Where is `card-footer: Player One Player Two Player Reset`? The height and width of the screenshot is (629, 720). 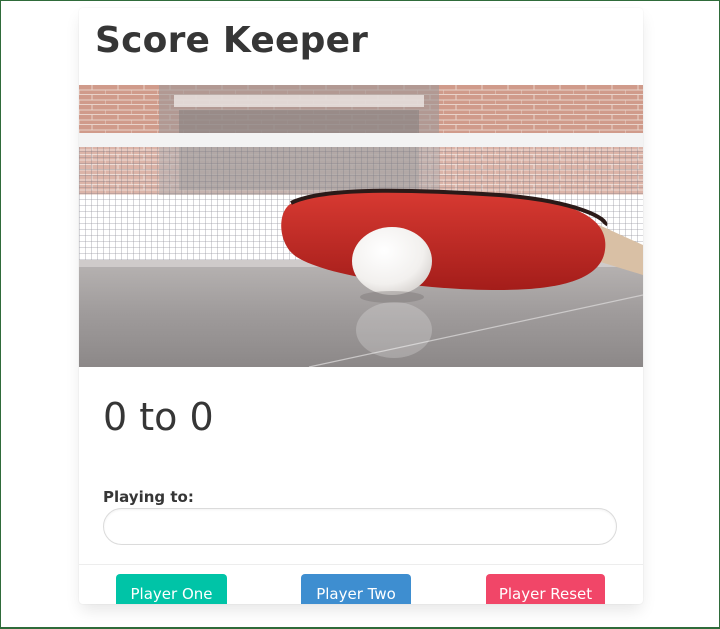
card-footer: Player One Player Two Player Reset is located at coordinates (361, 584).